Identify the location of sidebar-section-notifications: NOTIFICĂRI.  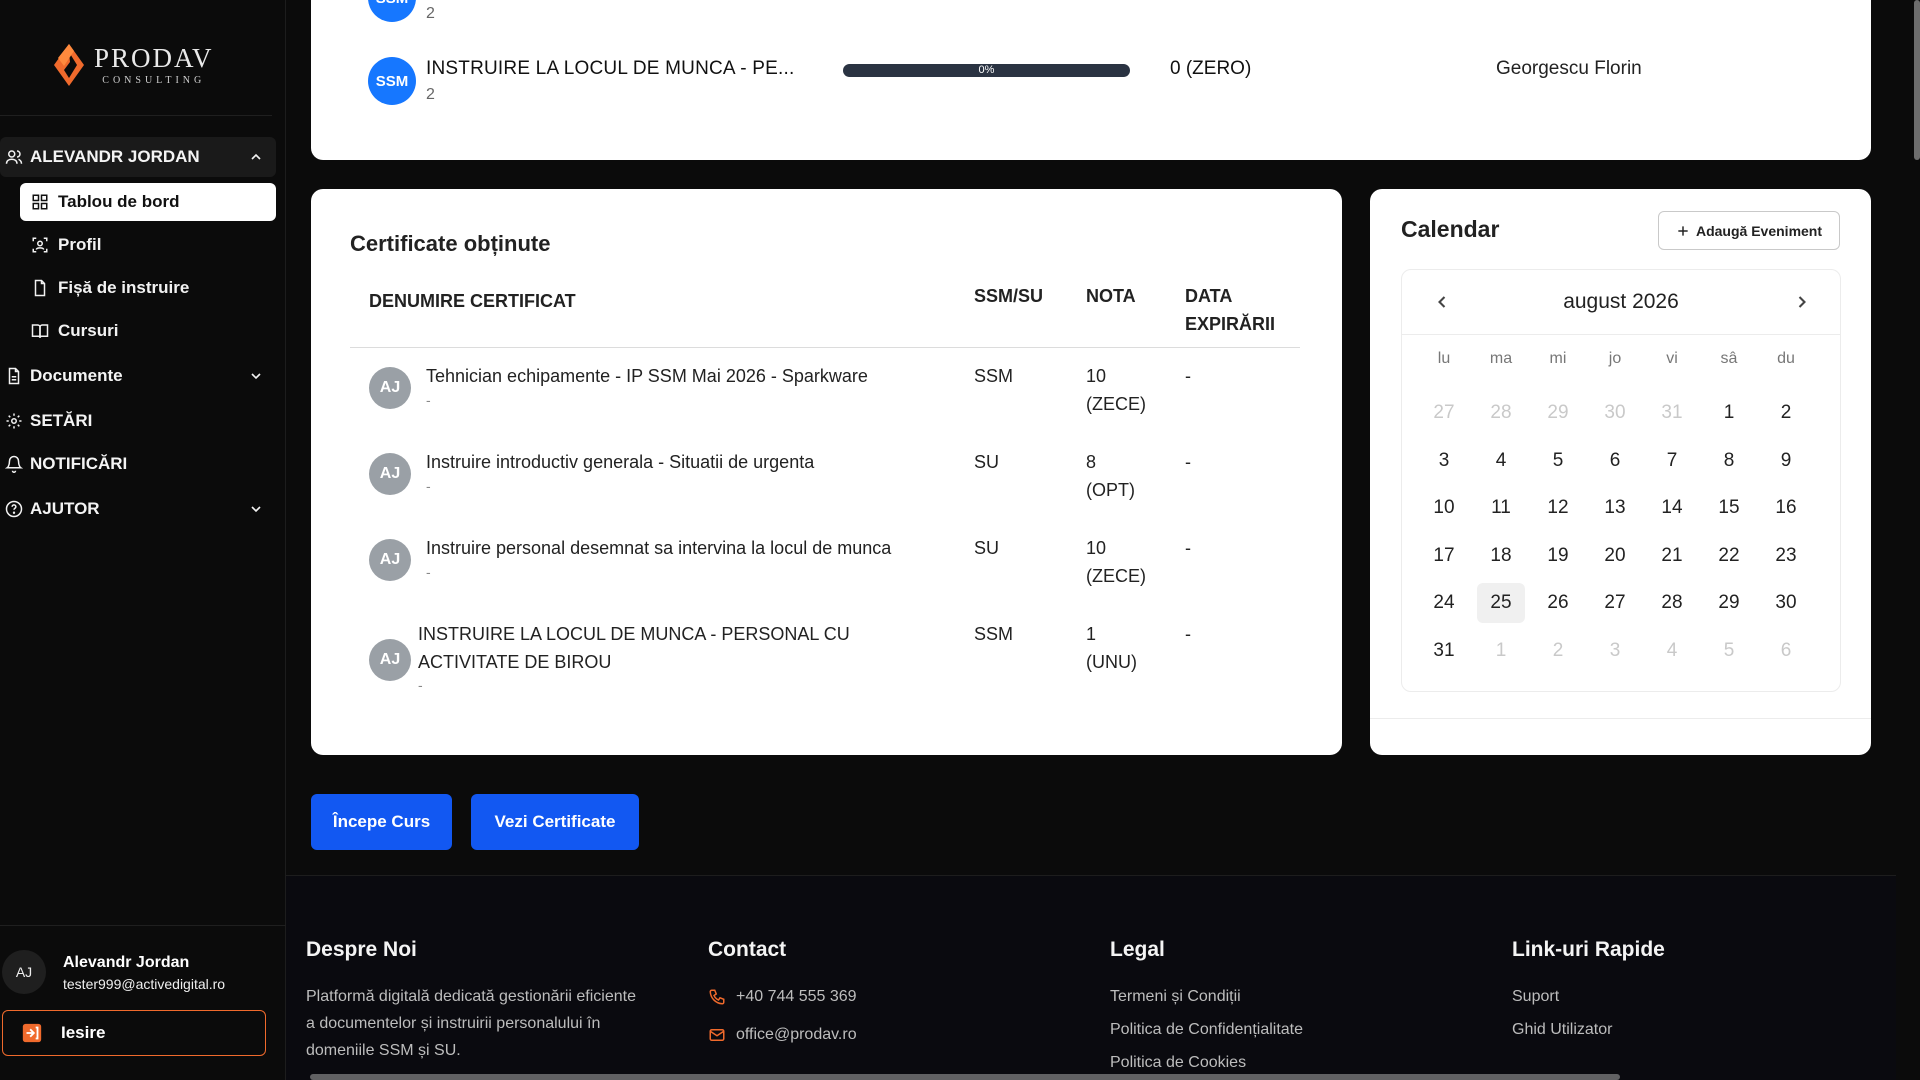
(138, 464).